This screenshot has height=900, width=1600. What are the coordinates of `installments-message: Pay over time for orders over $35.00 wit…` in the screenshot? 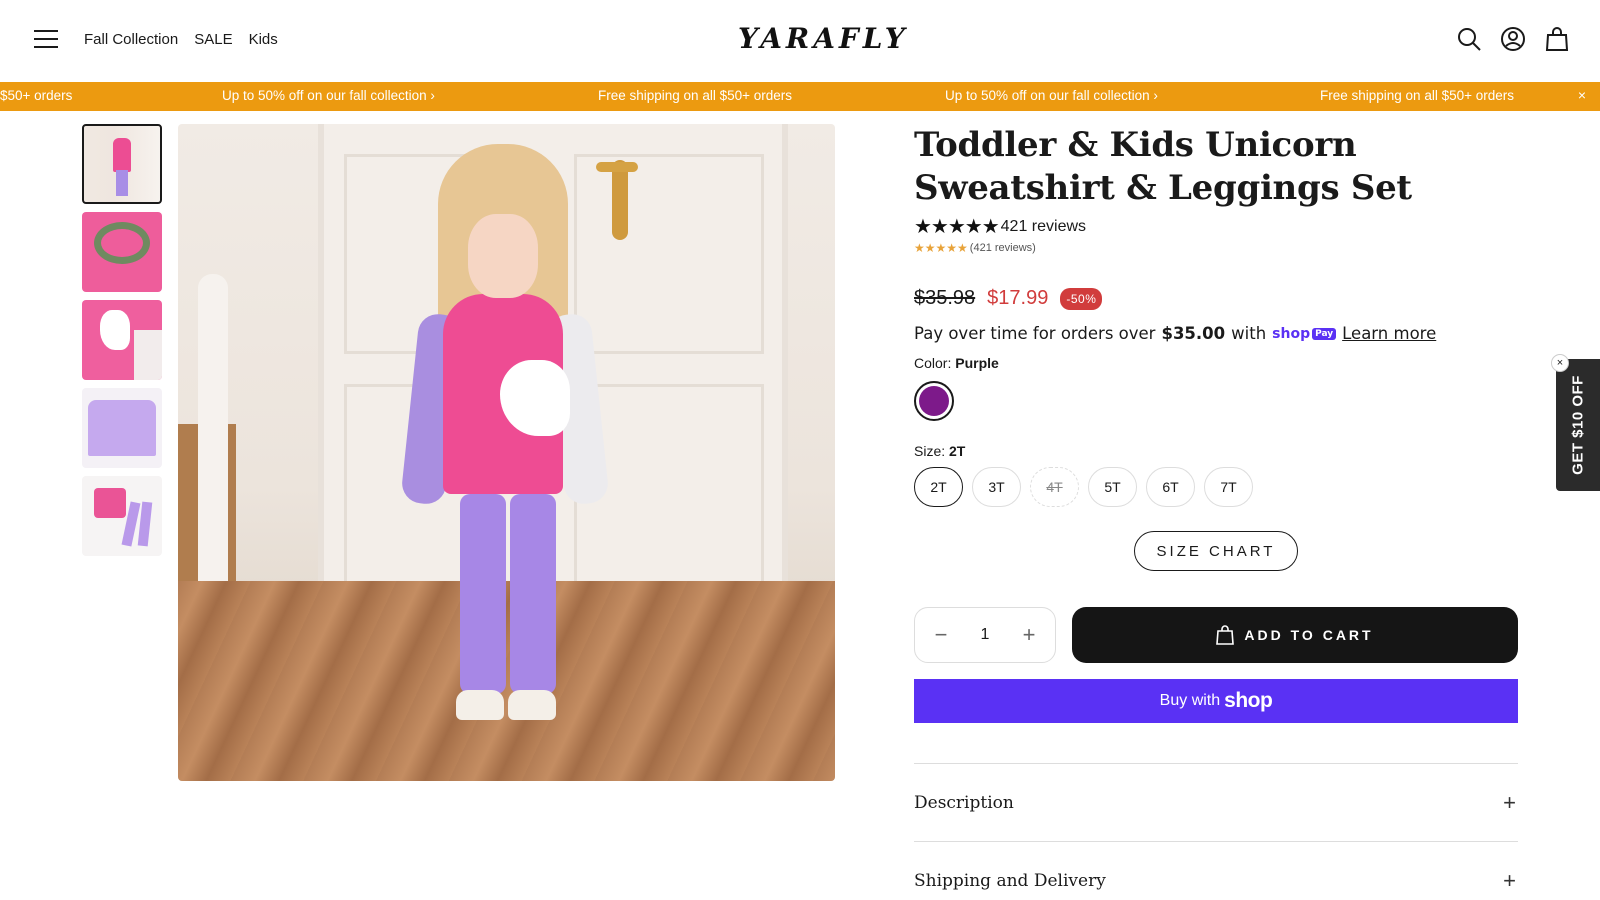 It's located at (1216, 333).